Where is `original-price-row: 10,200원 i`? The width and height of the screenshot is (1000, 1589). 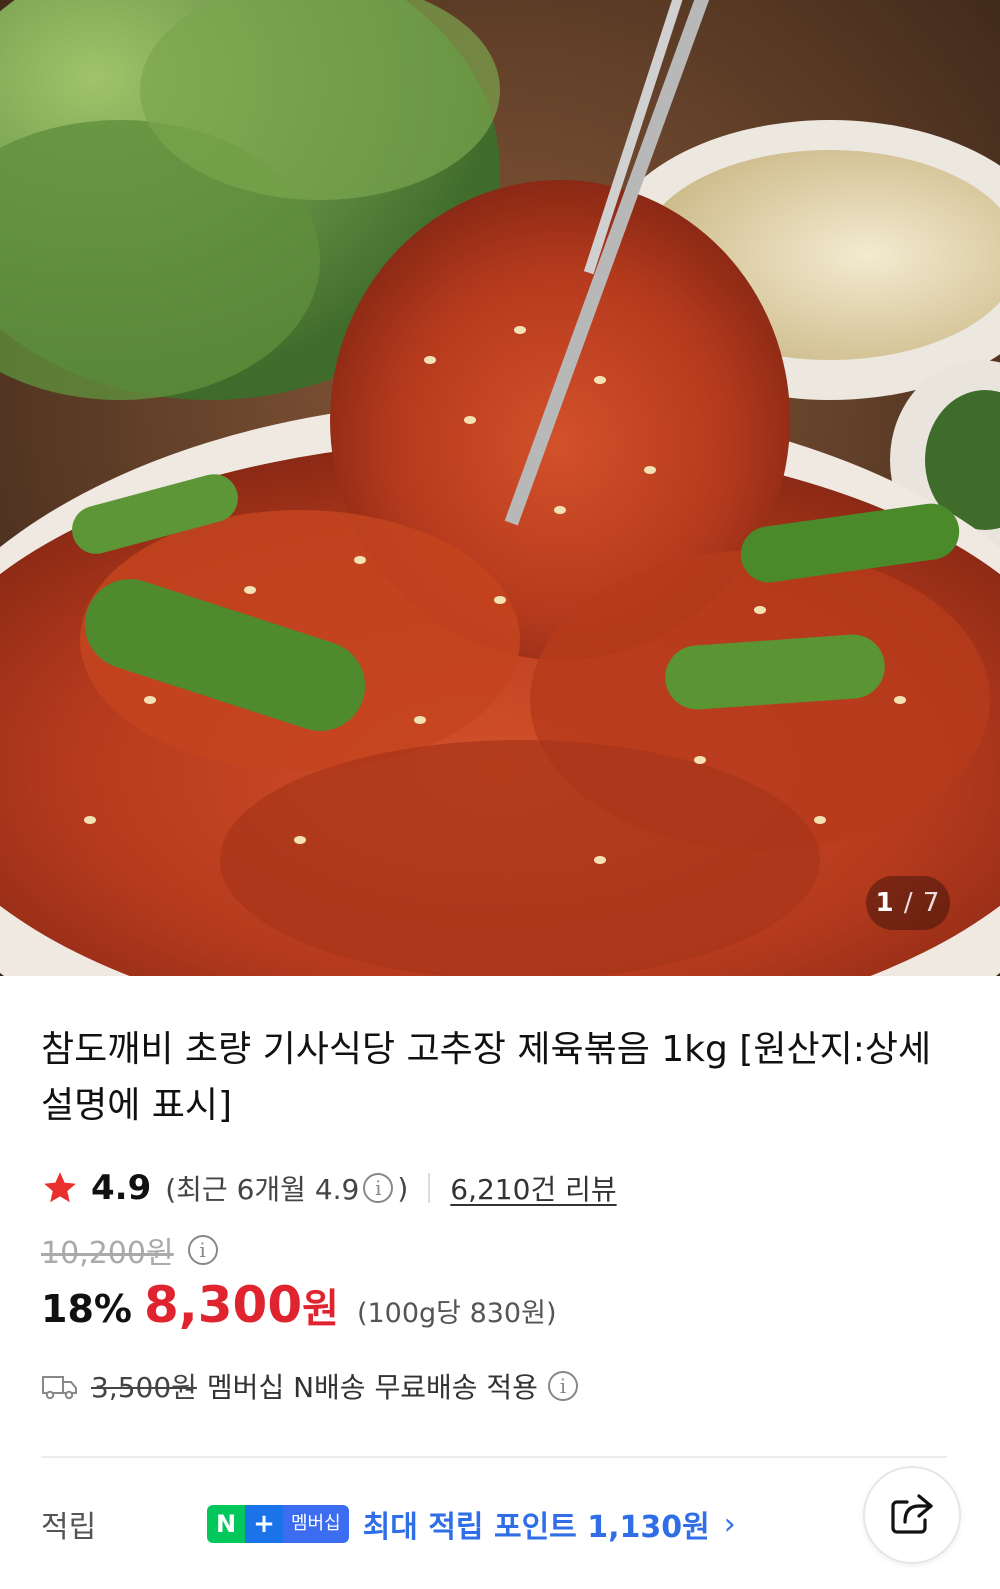
original-price-row: 10,200원 i is located at coordinates (131, 1250).